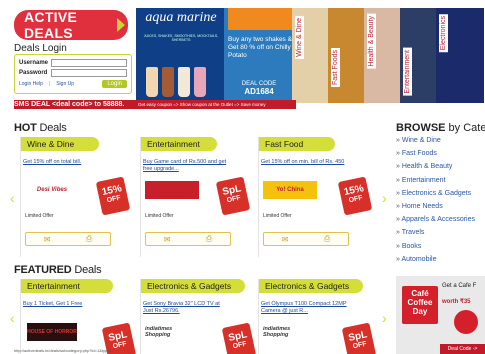 The height and width of the screenshot is (354, 485). What do you see at coordinates (259, 91) in the screenshot?
I see `deal-code-value: AD1684` at bounding box center [259, 91].